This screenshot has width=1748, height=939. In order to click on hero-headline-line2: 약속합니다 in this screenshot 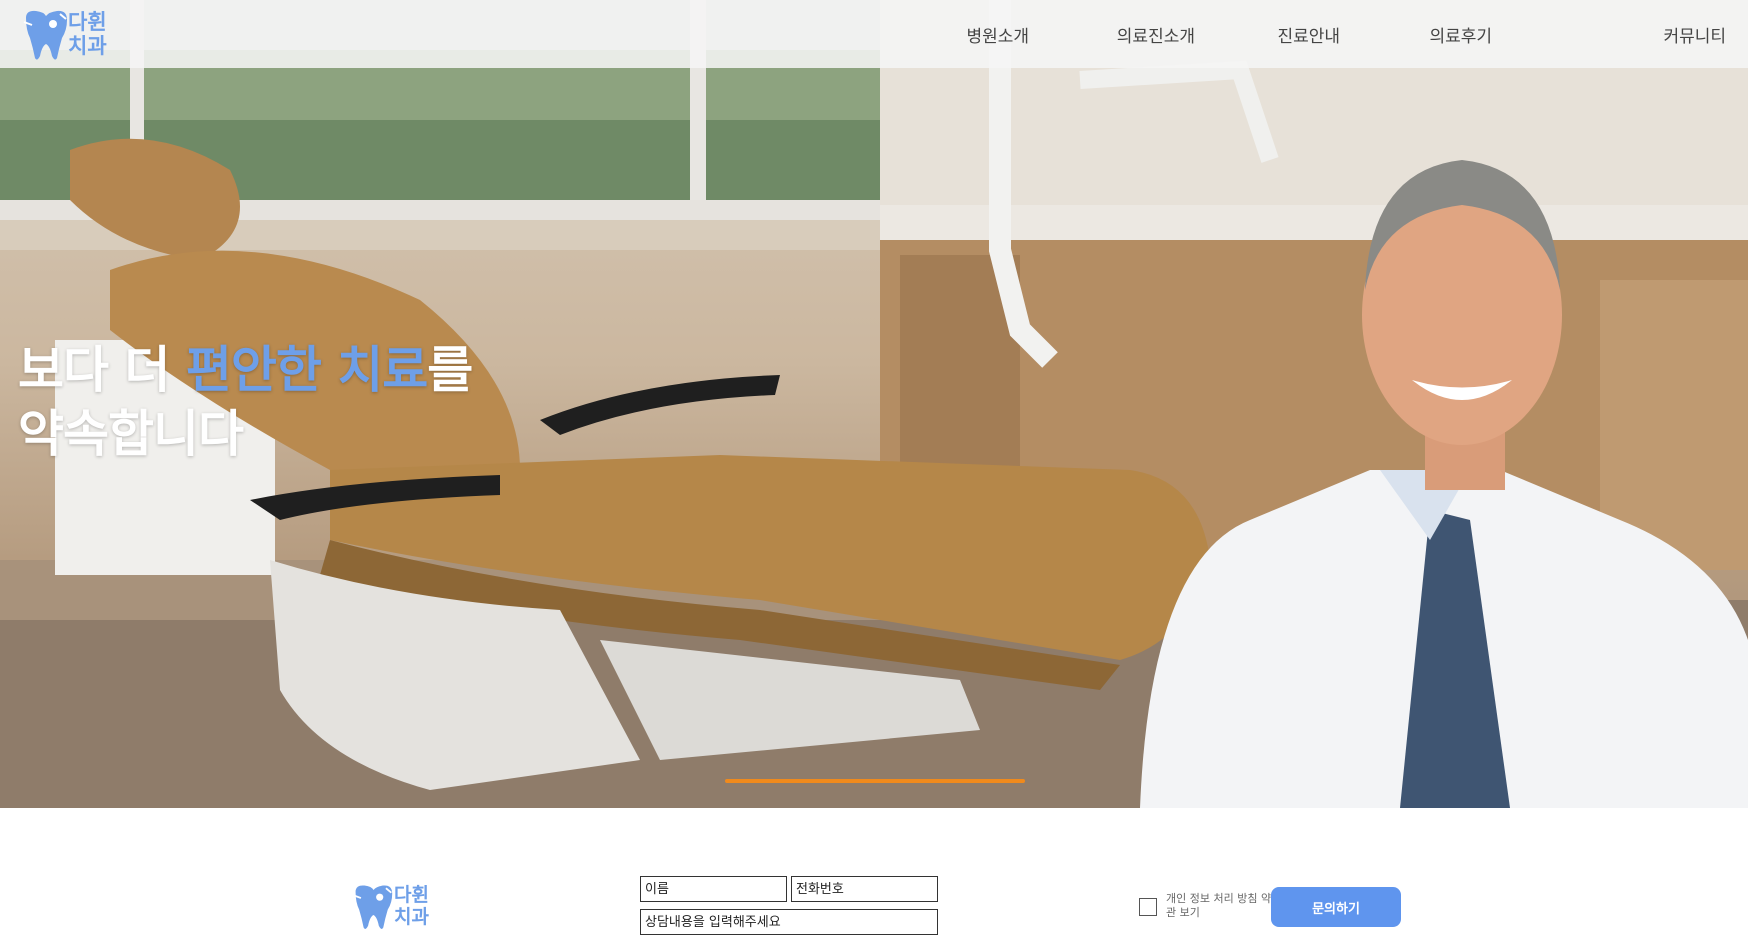, I will do `click(131, 434)`.